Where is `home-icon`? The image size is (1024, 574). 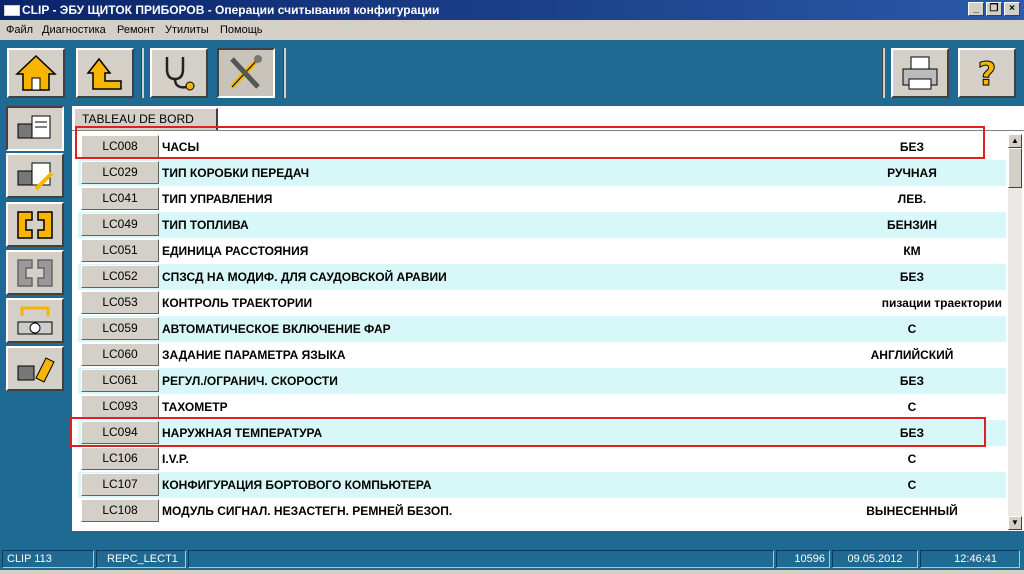 home-icon is located at coordinates (36, 72).